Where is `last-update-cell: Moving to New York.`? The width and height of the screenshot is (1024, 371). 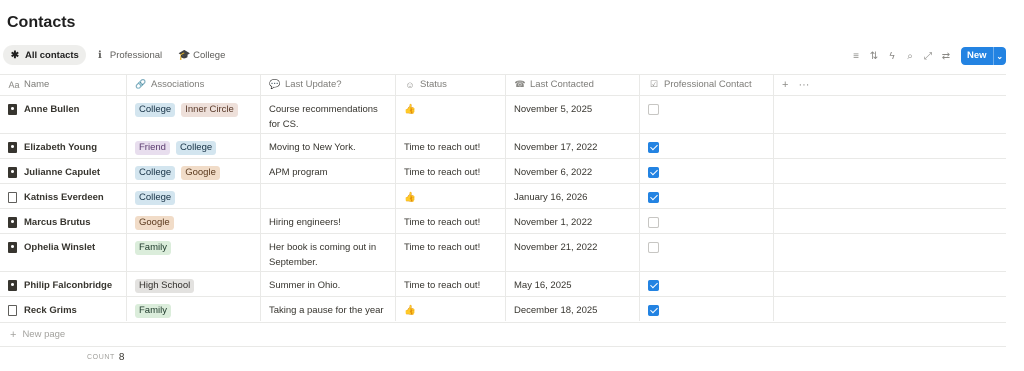
last-update-cell: Moving to New York. is located at coordinates (328, 146).